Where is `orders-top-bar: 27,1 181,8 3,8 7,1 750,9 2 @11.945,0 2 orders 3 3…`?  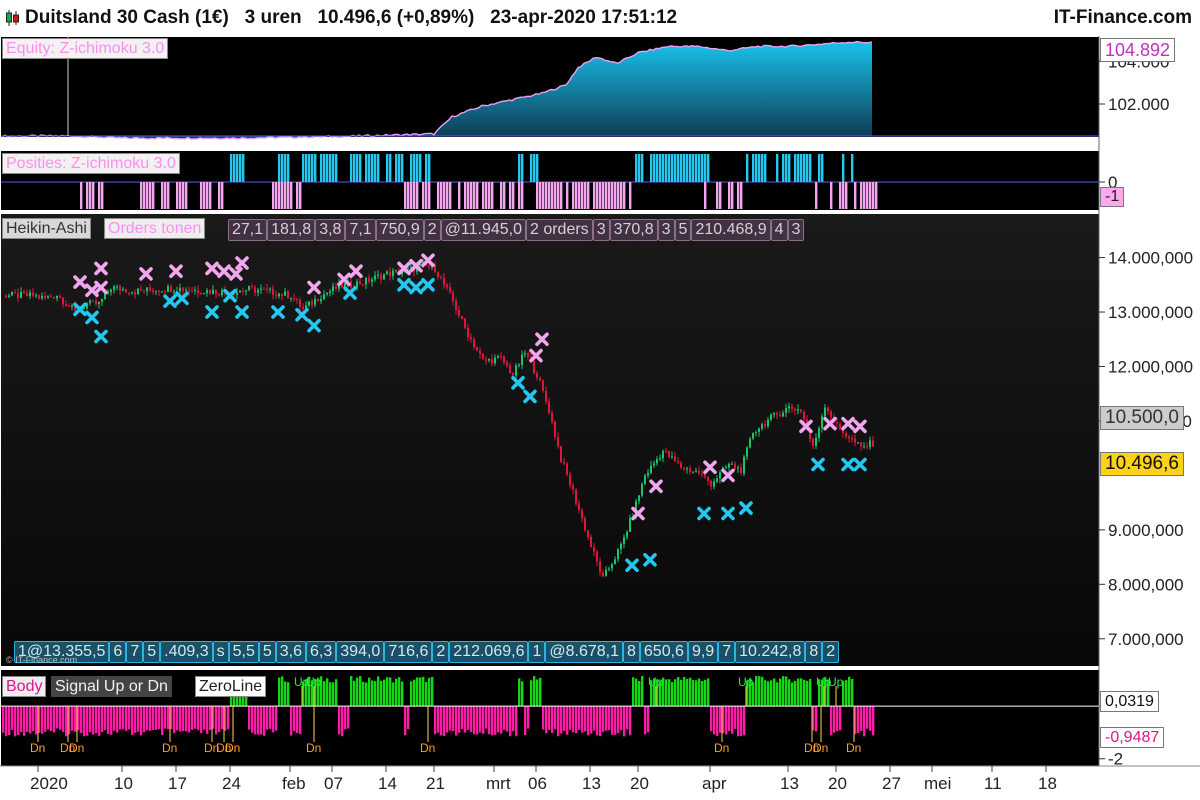 orders-top-bar: 27,1 181,8 3,8 7,1 750,9 2 @11.945,0 2 orders 3 3… is located at coordinates (516, 230).